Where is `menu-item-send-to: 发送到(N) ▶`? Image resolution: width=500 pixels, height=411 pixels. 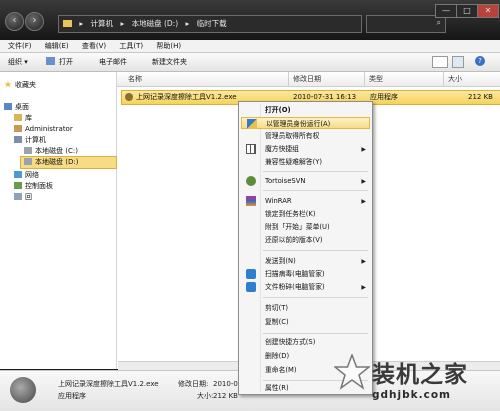
menu-item-send-to: 发送到(N) ▶ is located at coordinates (305, 261).